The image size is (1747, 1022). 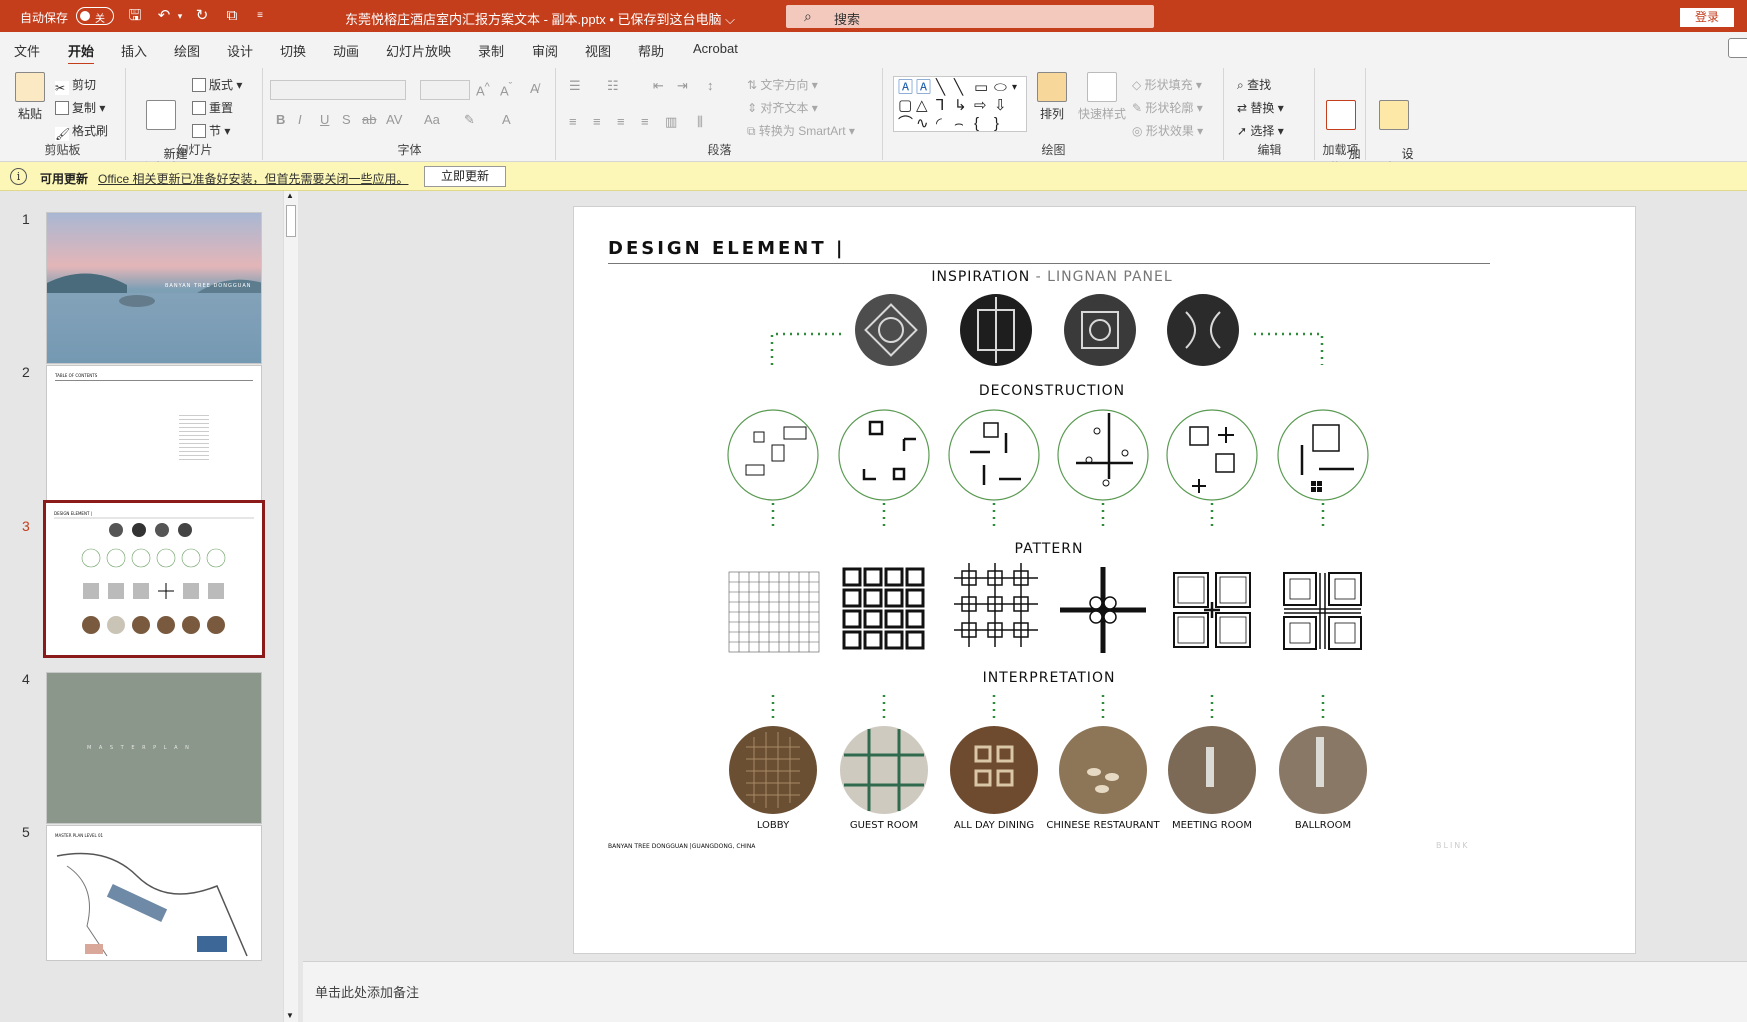 I want to click on undo-dropdown-icon: ▾, so click(x=180, y=16).